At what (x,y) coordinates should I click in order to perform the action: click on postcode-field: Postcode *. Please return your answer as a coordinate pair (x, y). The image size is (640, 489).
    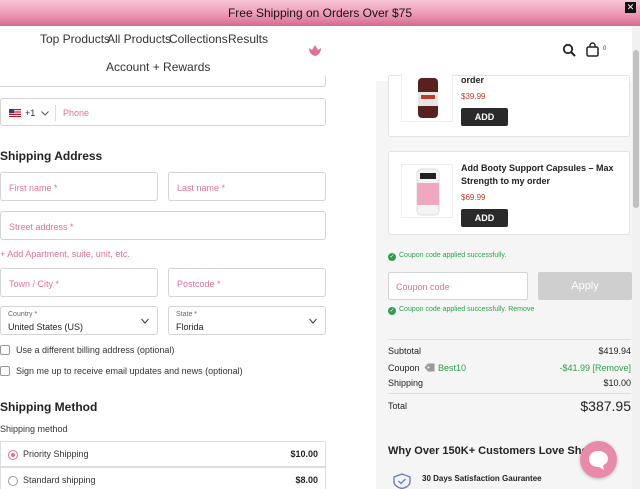
    Looking at the image, I should click on (247, 282).